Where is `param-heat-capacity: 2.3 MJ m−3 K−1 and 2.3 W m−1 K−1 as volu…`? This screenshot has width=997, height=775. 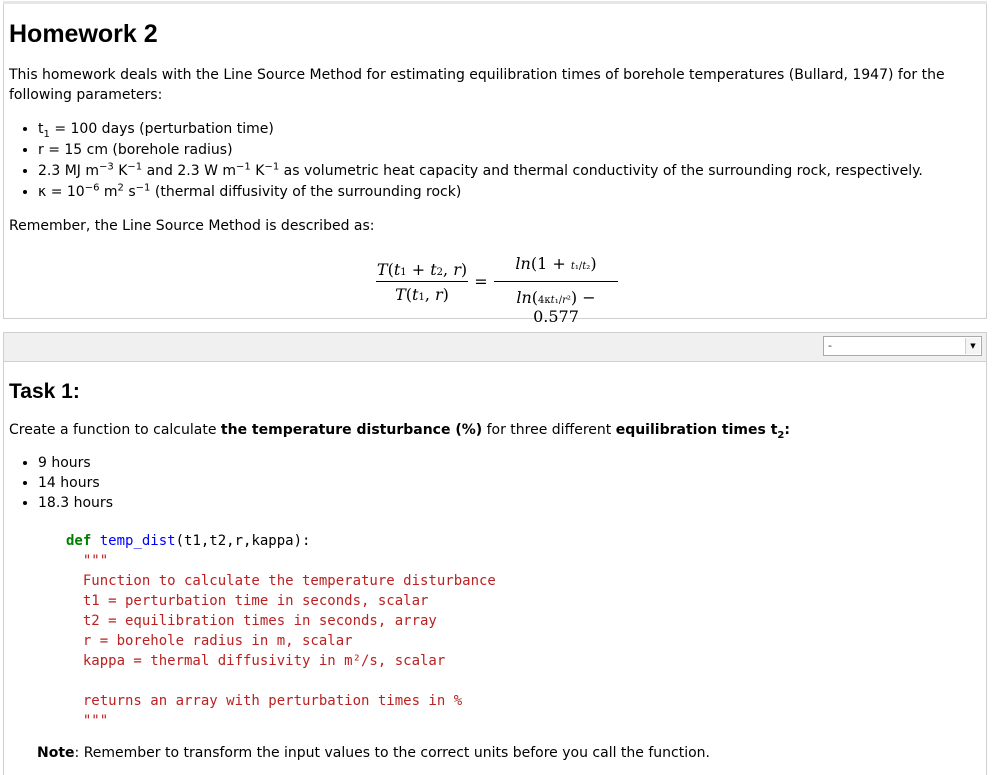 param-heat-capacity: 2.3 MJ m−3 K−1 and 2.3 W m−1 K−1 as volu… is located at coordinates (480, 171).